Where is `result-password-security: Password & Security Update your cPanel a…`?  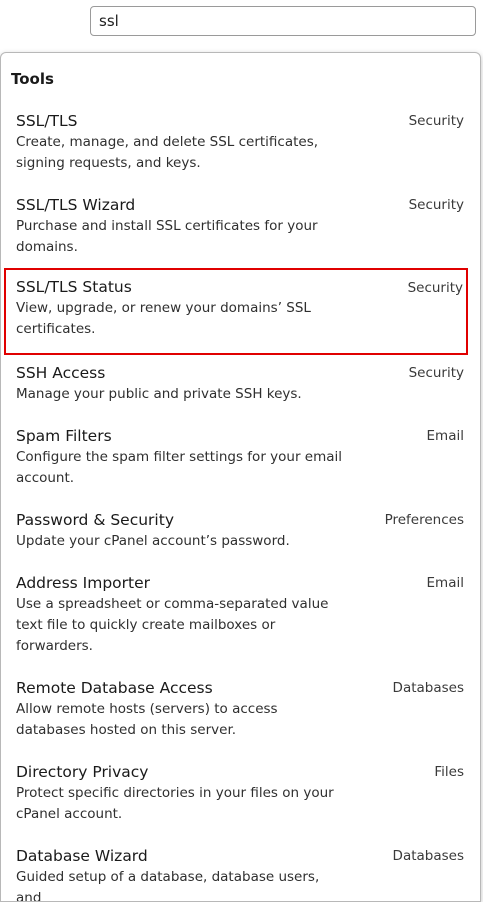 result-password-security: Password & Security Update your cPanel a… is located at coordinates (236, 529).